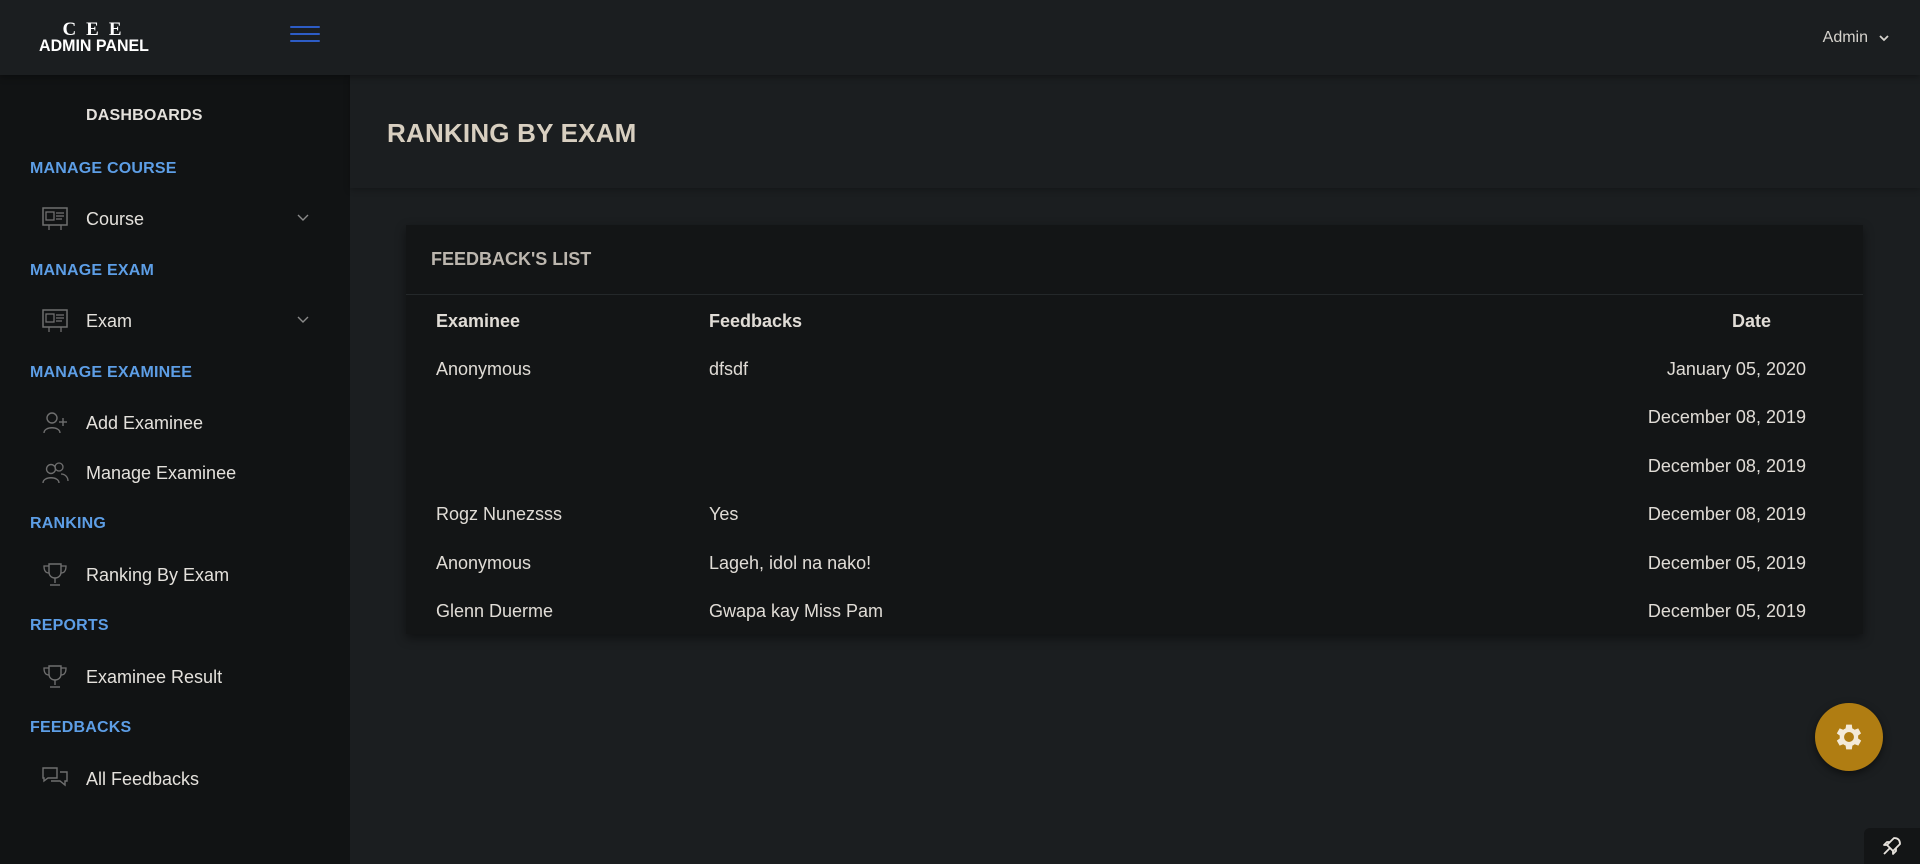 The width and height of the screenshot is (1920, 864). What do you see at coordinates (154, 676) in the screenshot?
I see `sidebar-item-label: Examinee Result` at bounding box center [154, 676].